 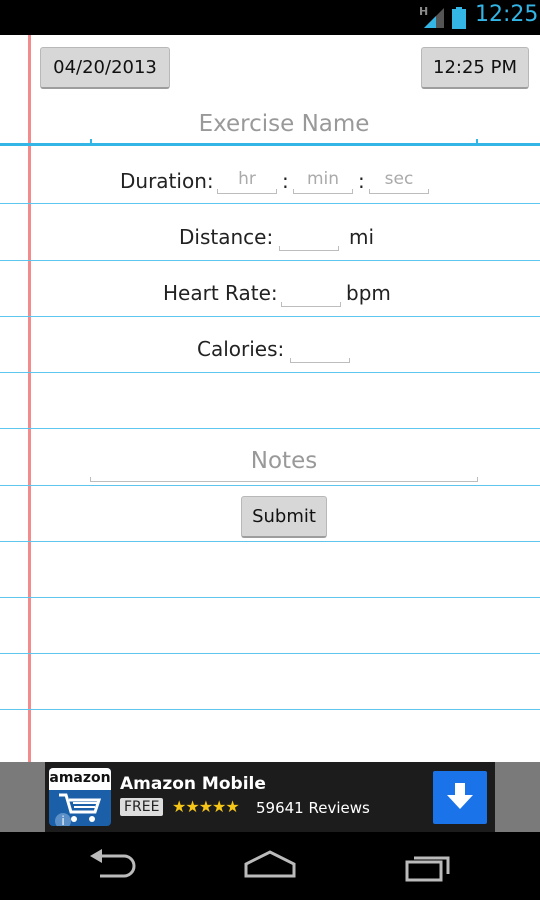 What do you see at coordinates (63, 819) in the screenshot?
I see `info-icon: i` at bounding box center [63, 819].